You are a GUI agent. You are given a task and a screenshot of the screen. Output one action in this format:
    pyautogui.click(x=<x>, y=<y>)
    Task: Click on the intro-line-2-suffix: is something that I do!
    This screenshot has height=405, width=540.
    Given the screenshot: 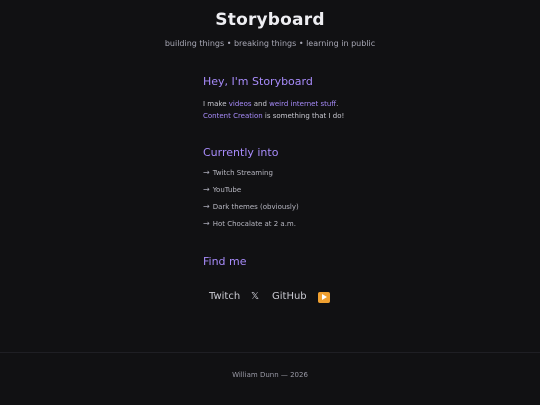 What is the action you would take?
    pyautogui.click(x=303, y=116)
    